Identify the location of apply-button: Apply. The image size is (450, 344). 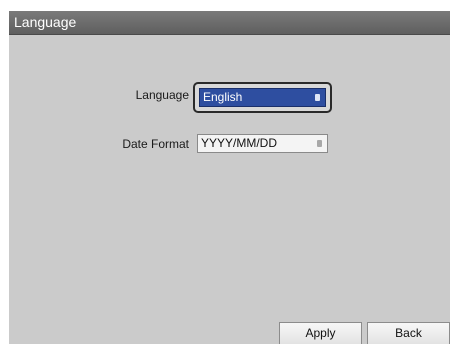
(320, 333).